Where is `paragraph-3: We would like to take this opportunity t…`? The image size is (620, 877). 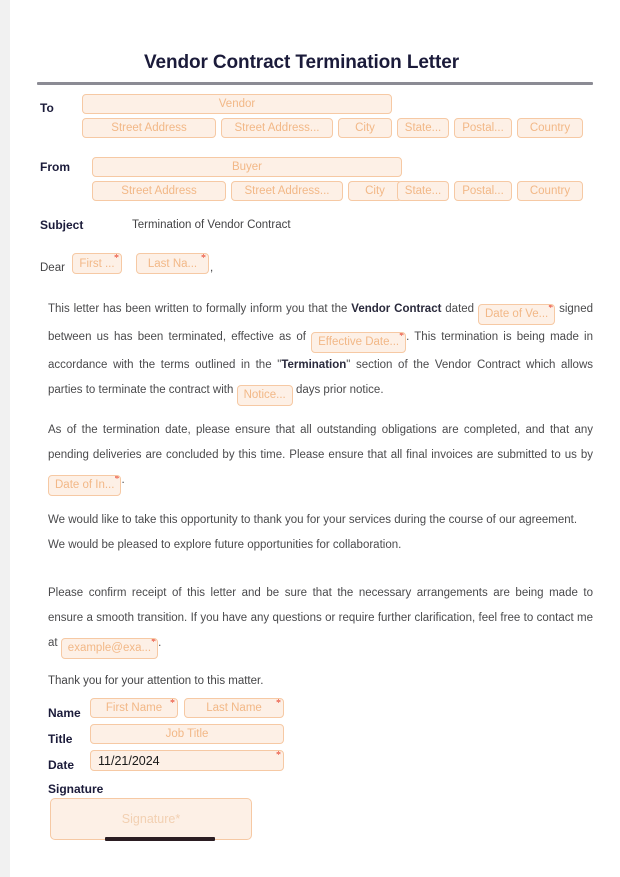 paragraph-3: We would like to take this opportunity t… is located at coordinates (320, 533).